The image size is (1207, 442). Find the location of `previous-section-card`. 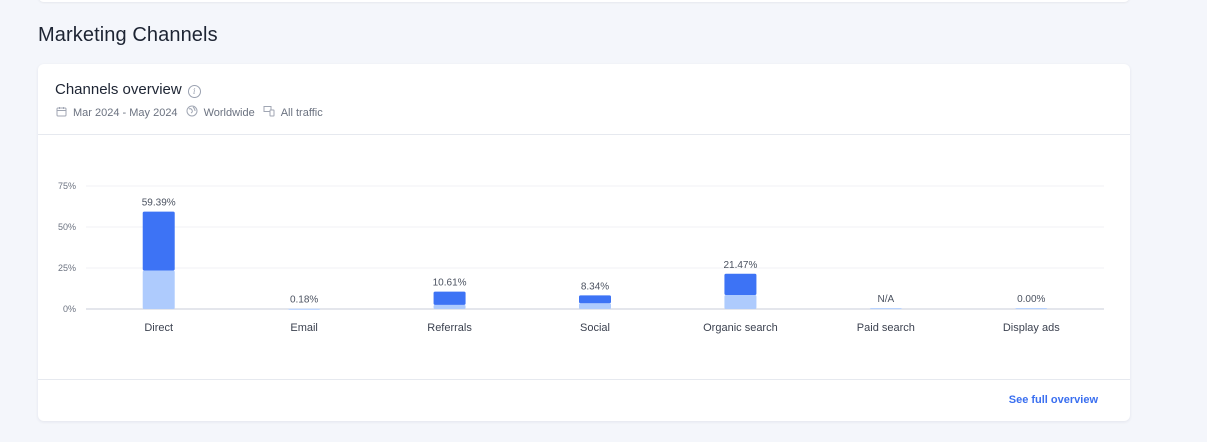

previous-section-card is located at coordinates (584, 1).